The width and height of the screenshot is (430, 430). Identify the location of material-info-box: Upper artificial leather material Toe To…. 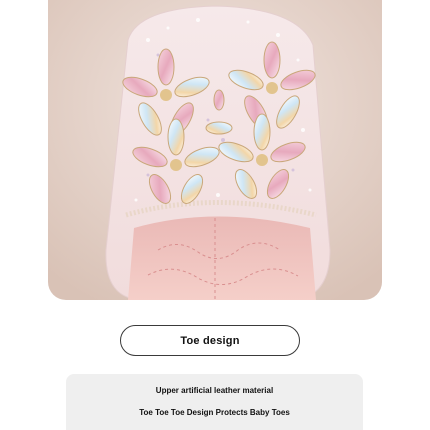
(214, 402).